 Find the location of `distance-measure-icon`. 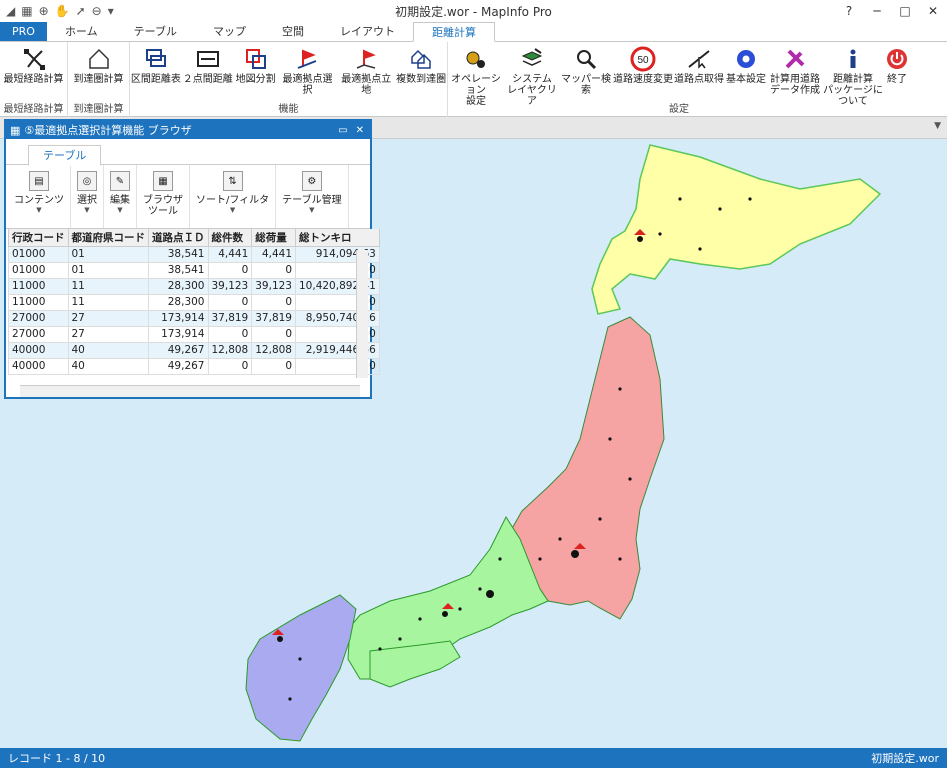

distance-measure-icon is located at coordinates (207, 59).